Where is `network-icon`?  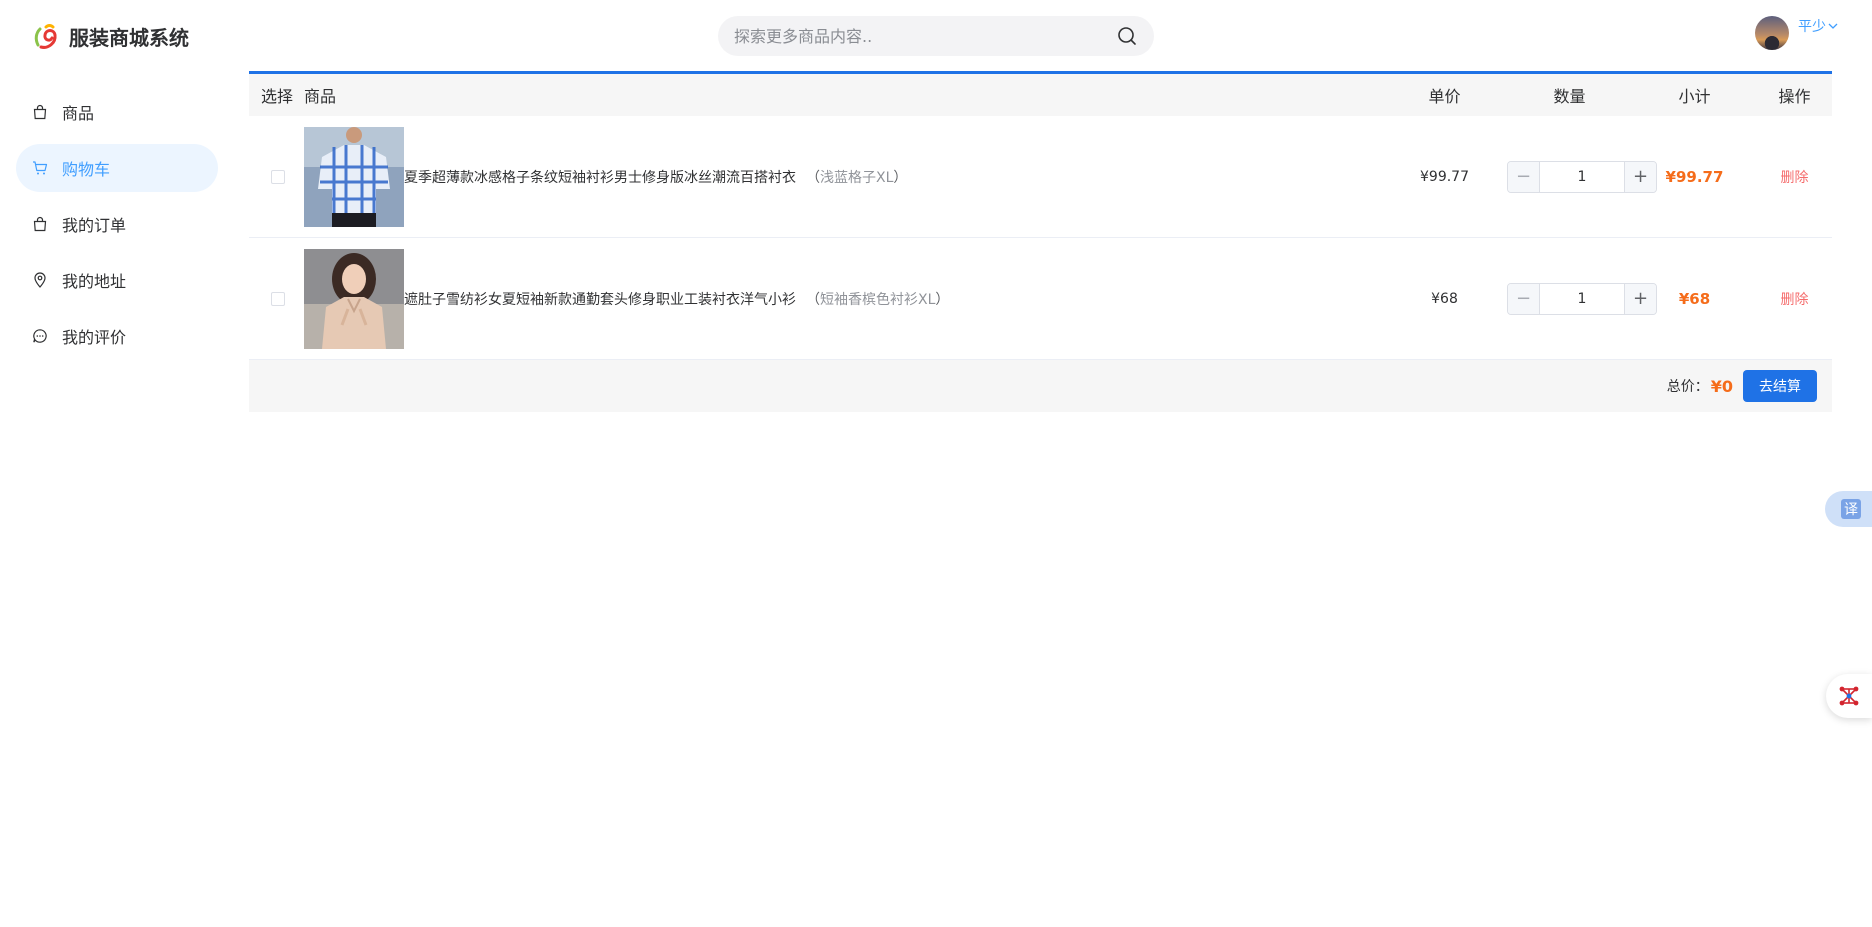
network-icon is located at coordinates (1849, 696).